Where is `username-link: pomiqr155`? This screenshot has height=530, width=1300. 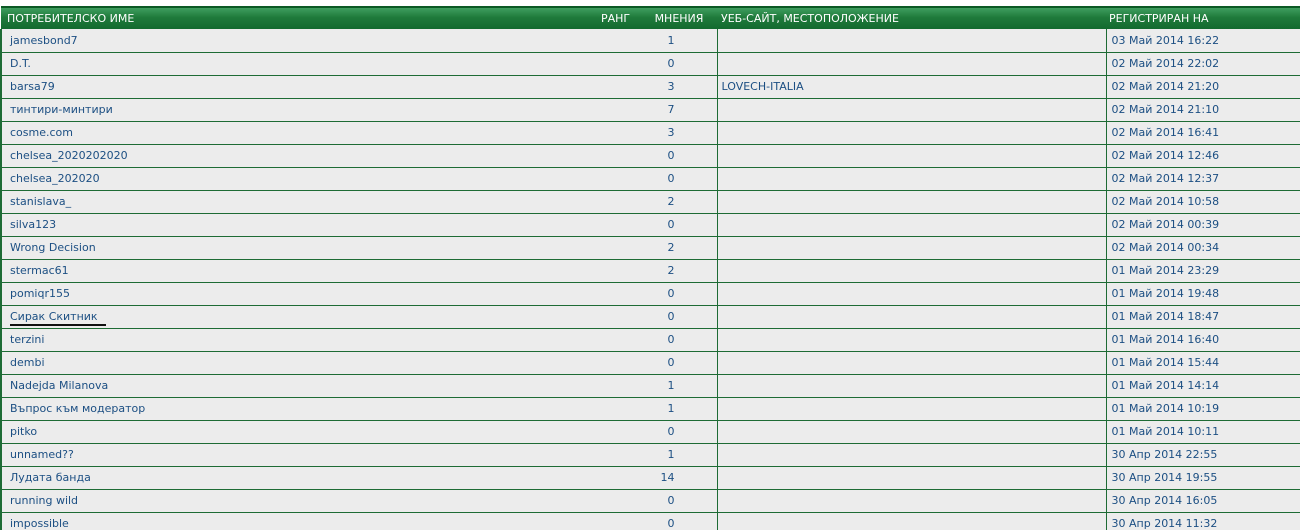
username-link: pomiqr155 is located at coordinates (40, 293).